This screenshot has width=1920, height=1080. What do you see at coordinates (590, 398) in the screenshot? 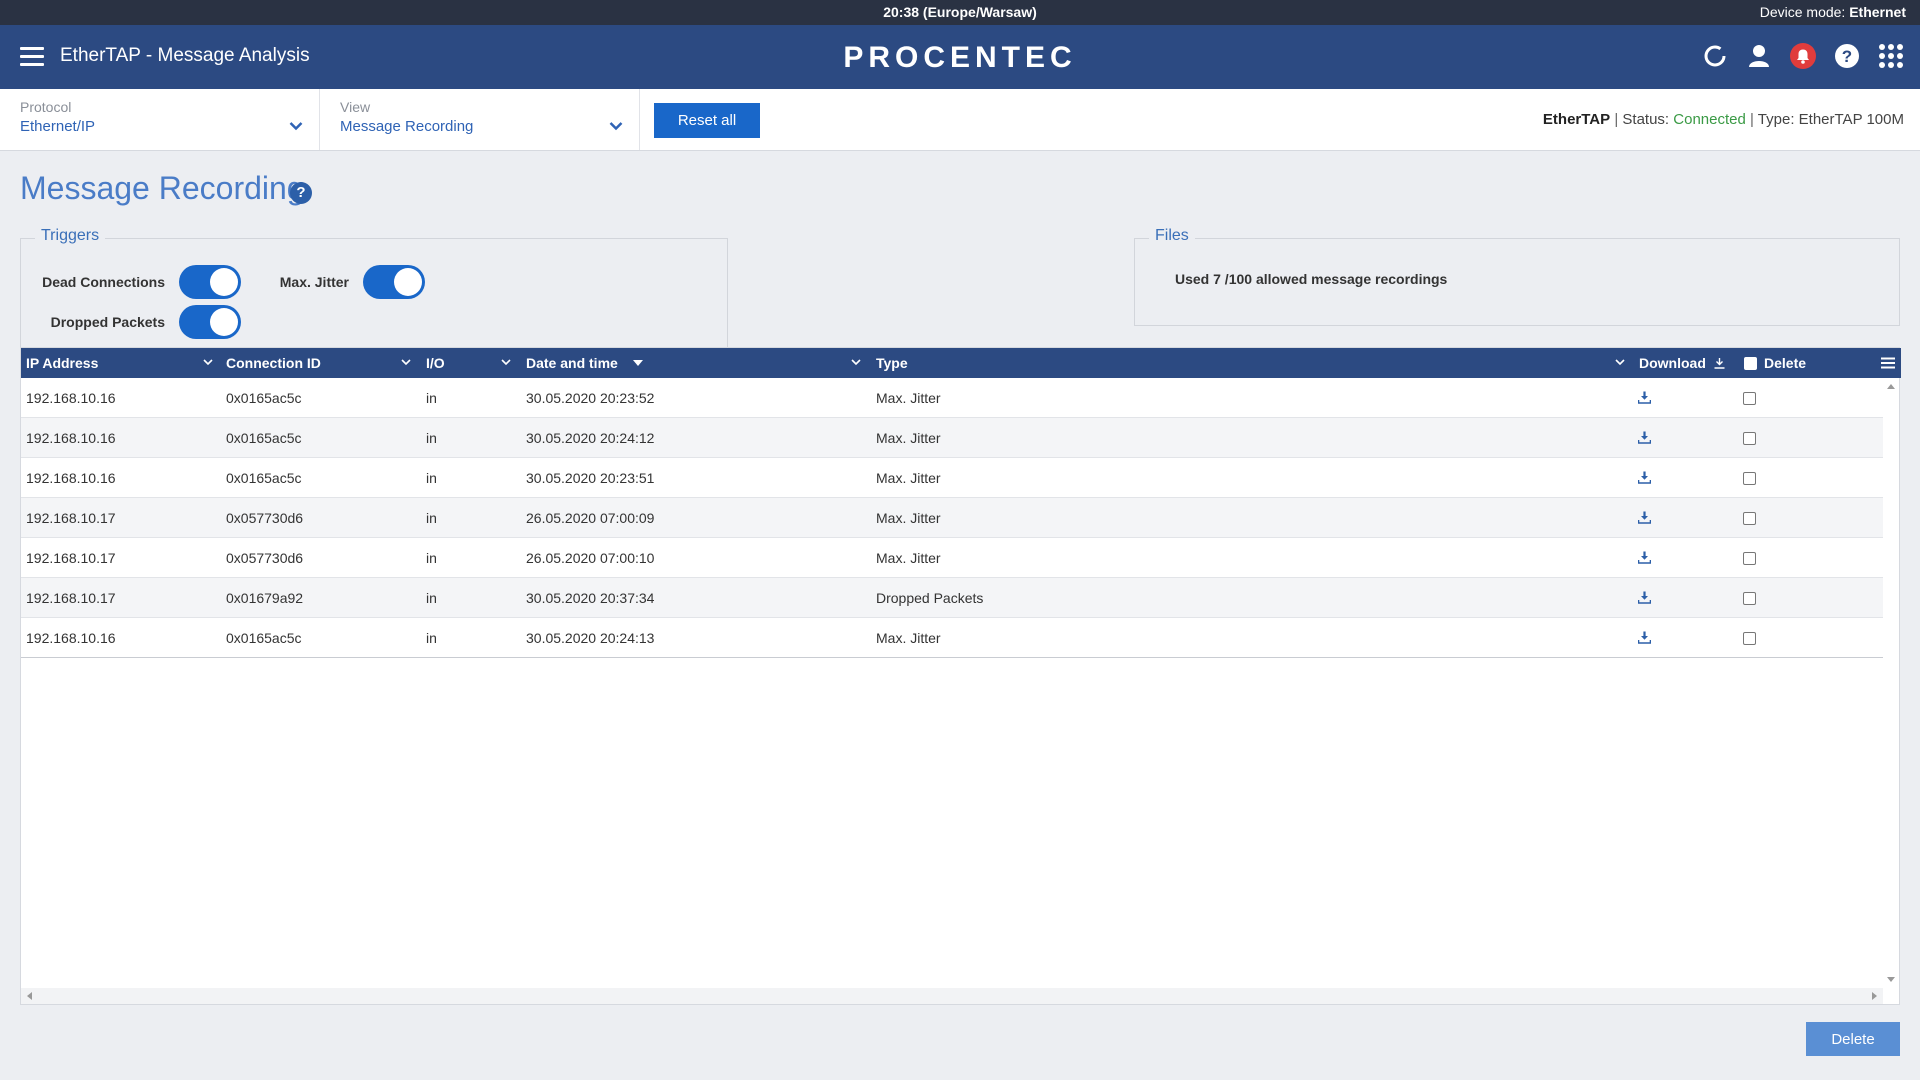
I see `cell-date-time: 30.05.2020 20:23:52` at bounding box center [590, 398].